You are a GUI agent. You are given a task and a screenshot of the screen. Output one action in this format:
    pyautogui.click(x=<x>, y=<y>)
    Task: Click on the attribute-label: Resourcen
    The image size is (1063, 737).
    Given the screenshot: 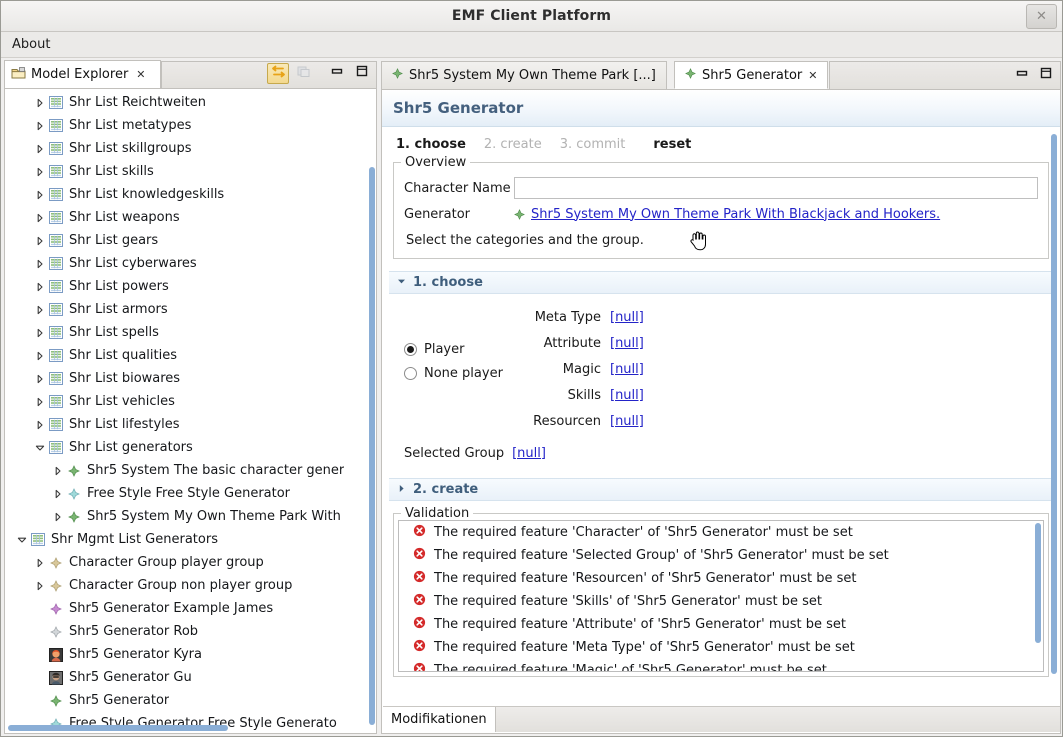 What is the action you would take?
    pyautogui.click(x=567, y=421)
    